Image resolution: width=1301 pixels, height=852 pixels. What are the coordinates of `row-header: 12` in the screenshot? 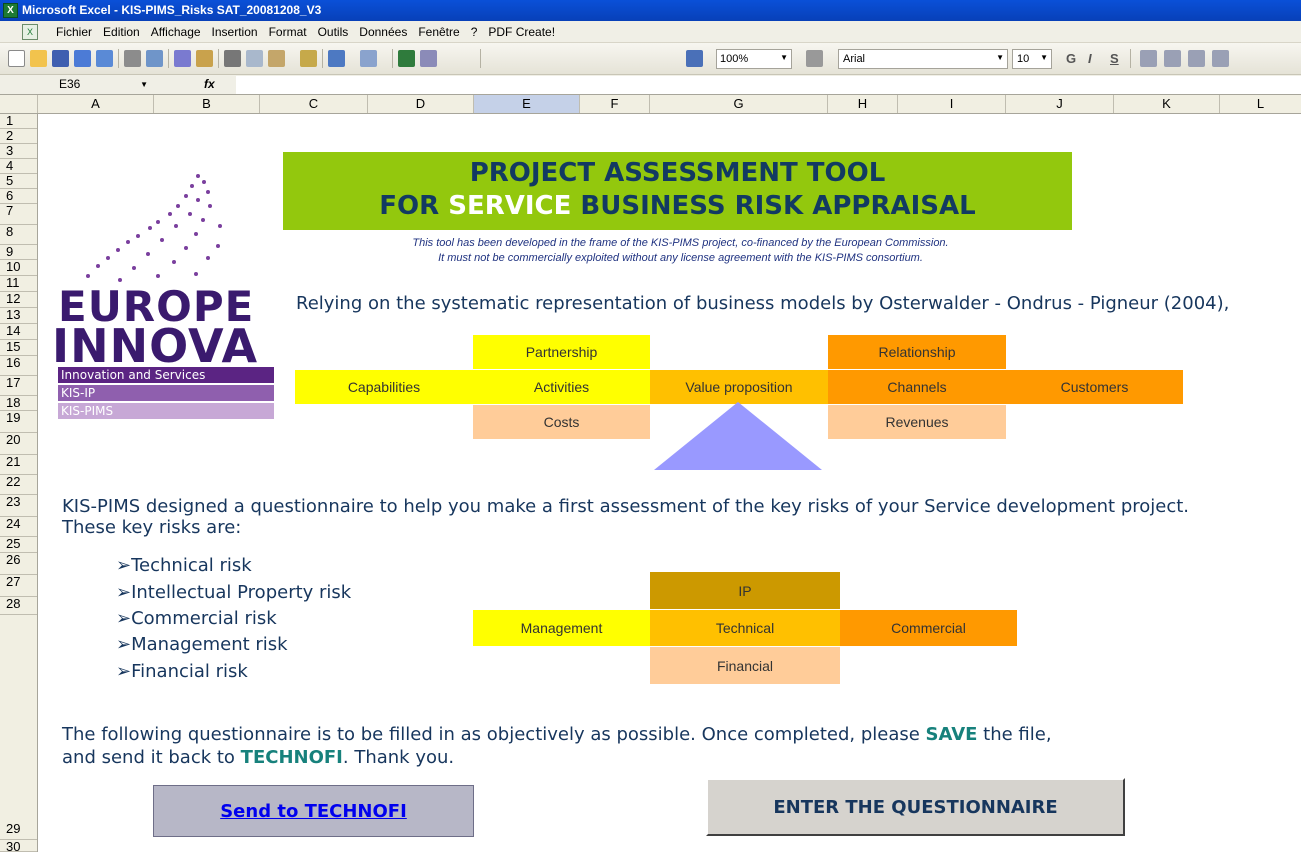 It's located at (18, 300).